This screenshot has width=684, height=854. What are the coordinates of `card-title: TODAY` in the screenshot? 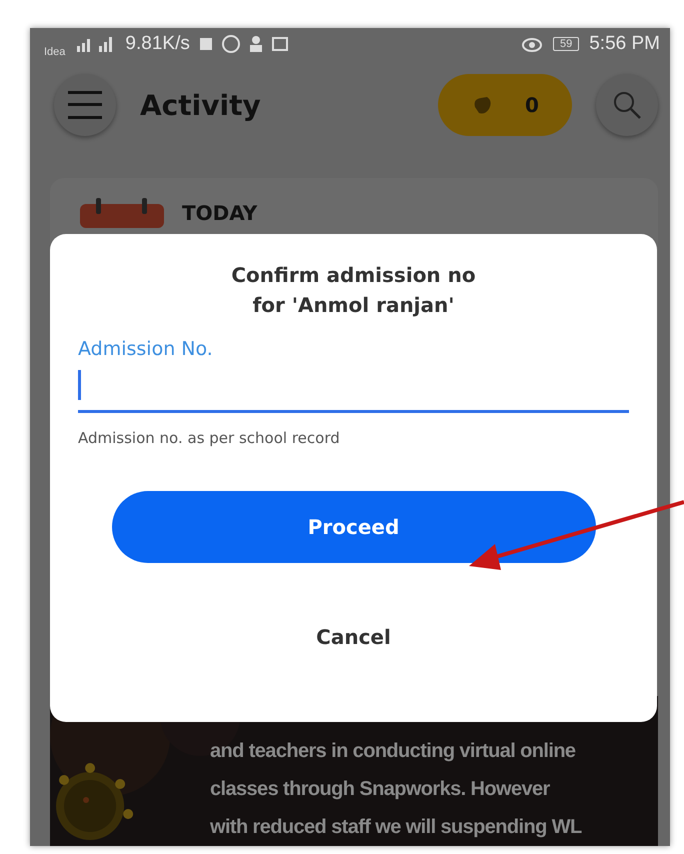 It's located at (220, 213).